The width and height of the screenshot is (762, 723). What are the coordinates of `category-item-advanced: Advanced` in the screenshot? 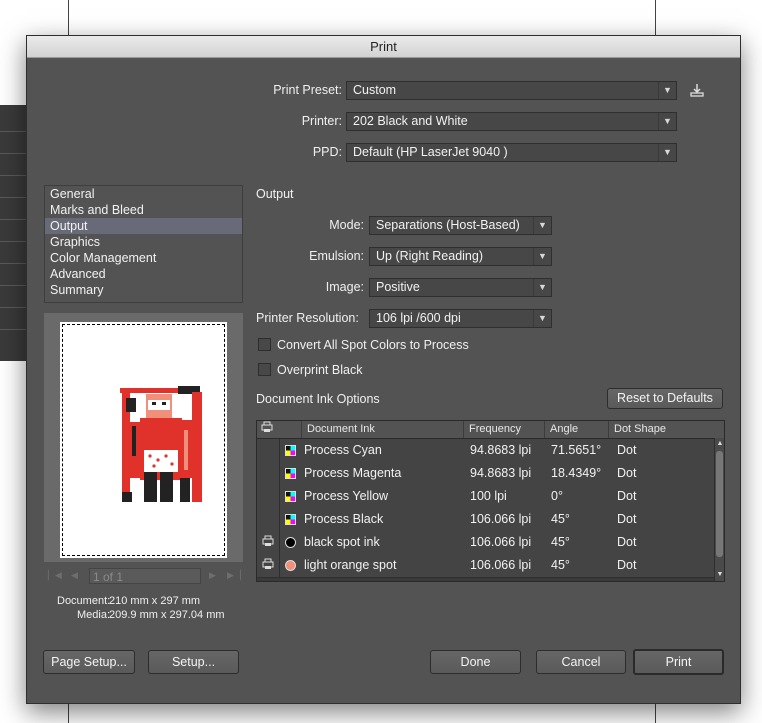 It's located at (143, 274).